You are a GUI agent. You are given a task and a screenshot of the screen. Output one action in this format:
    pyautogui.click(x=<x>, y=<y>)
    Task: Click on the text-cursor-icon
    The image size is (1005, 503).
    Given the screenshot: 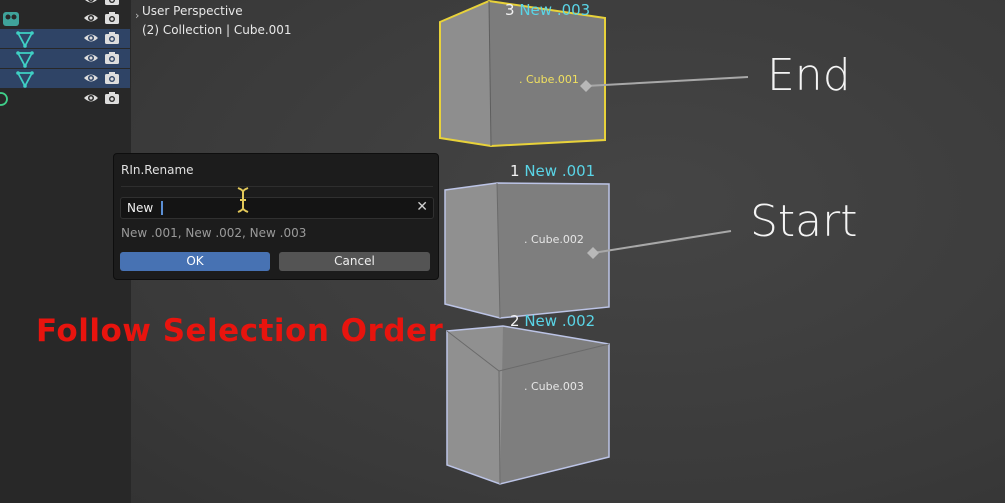 What is the action you would take?
    pyautogui.click(x=243, y=200)
    